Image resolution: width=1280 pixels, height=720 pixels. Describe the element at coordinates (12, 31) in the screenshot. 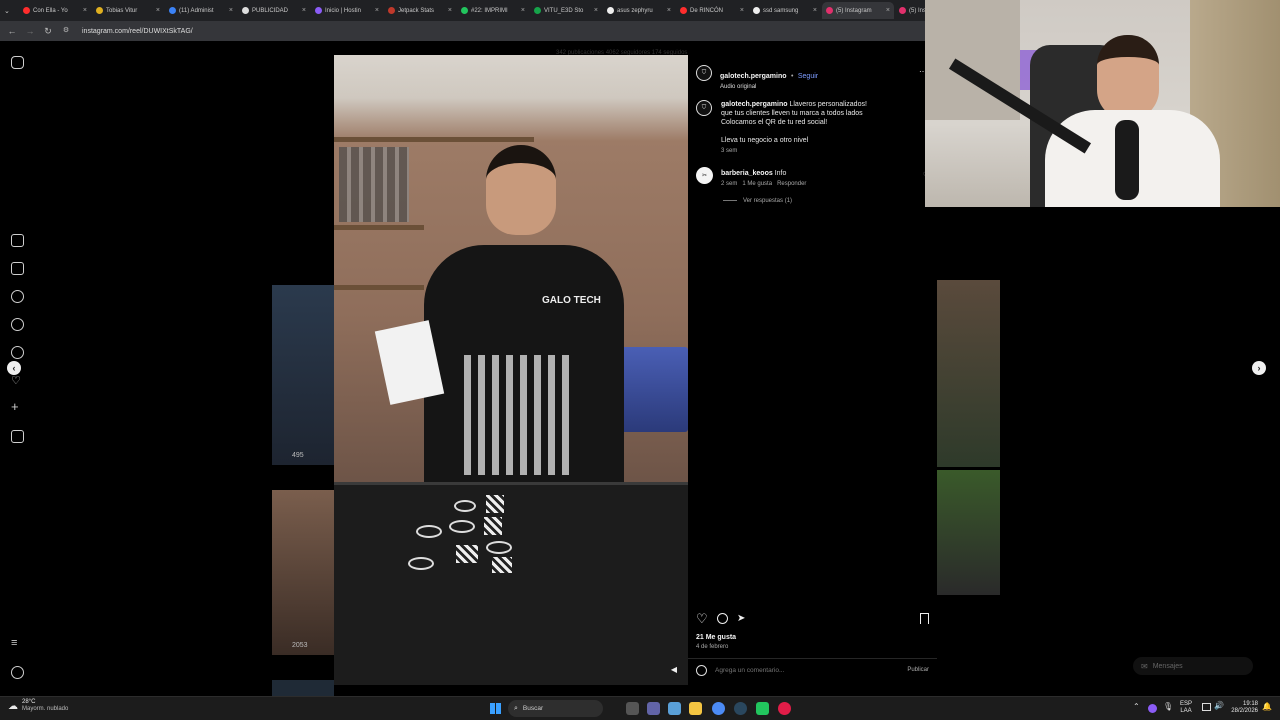

I see `back-icon: ←` at that location.